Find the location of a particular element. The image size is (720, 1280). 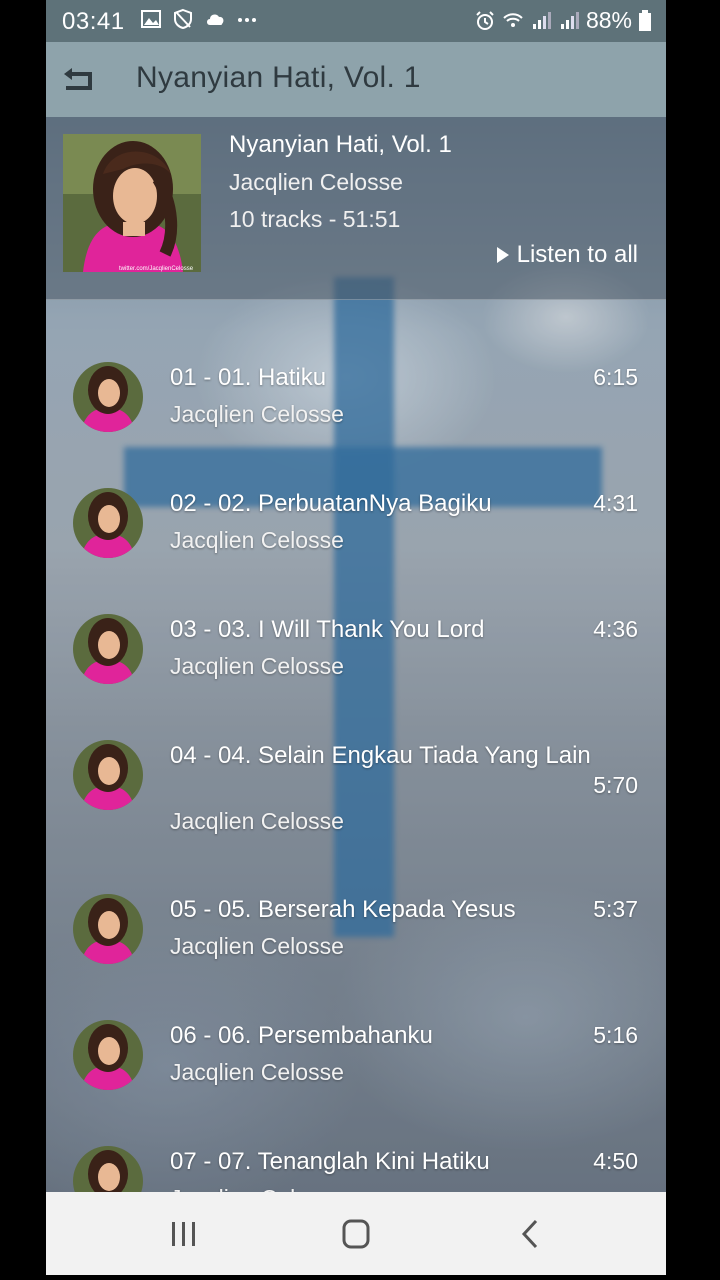

play-icon is located at coordinates (502, 255).